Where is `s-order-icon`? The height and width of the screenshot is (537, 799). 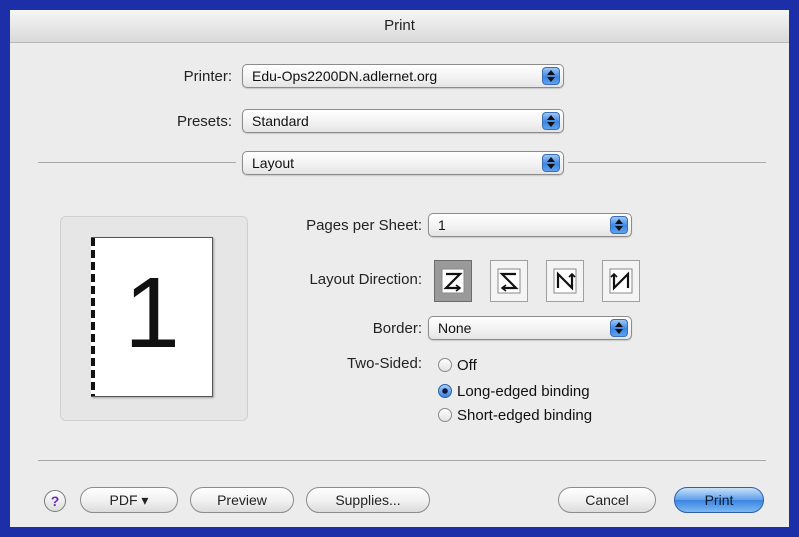
s-order-icon is located at coordinates (509, 281).